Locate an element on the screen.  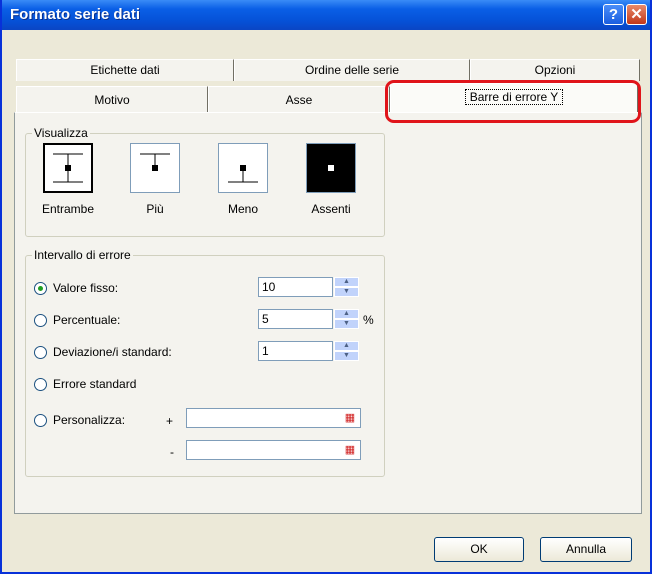
valore-fisso-radio is located at coordinates (40, 288).